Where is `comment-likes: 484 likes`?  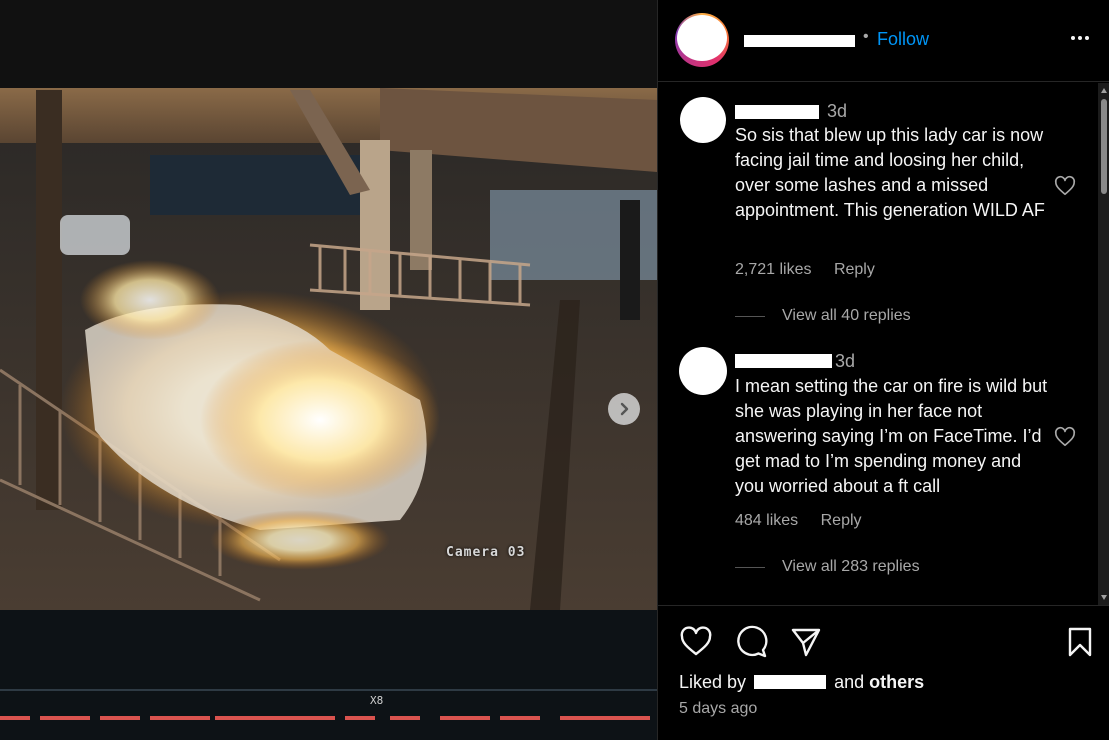
comment-likes: 484 likes is located at coordinates (766, 520).